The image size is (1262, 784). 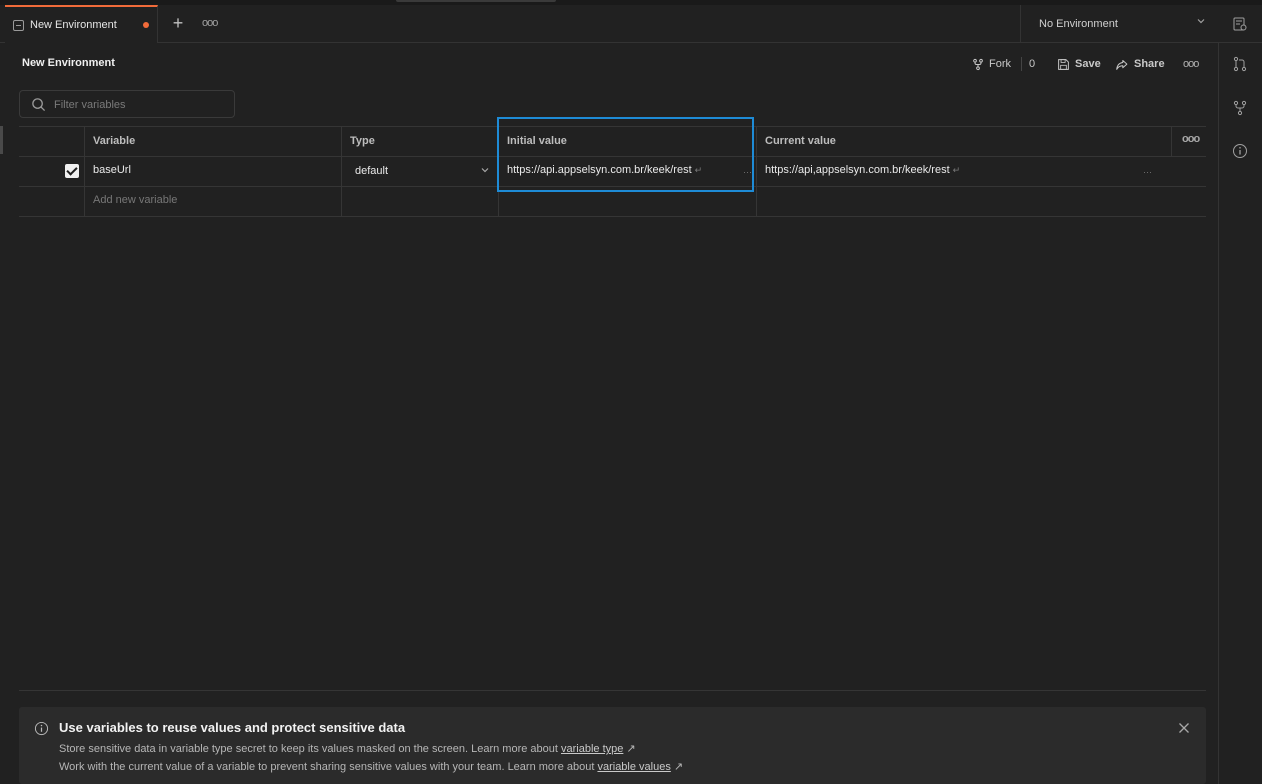 I want to click on column-header-type: Type, so click(x=362, y=141).